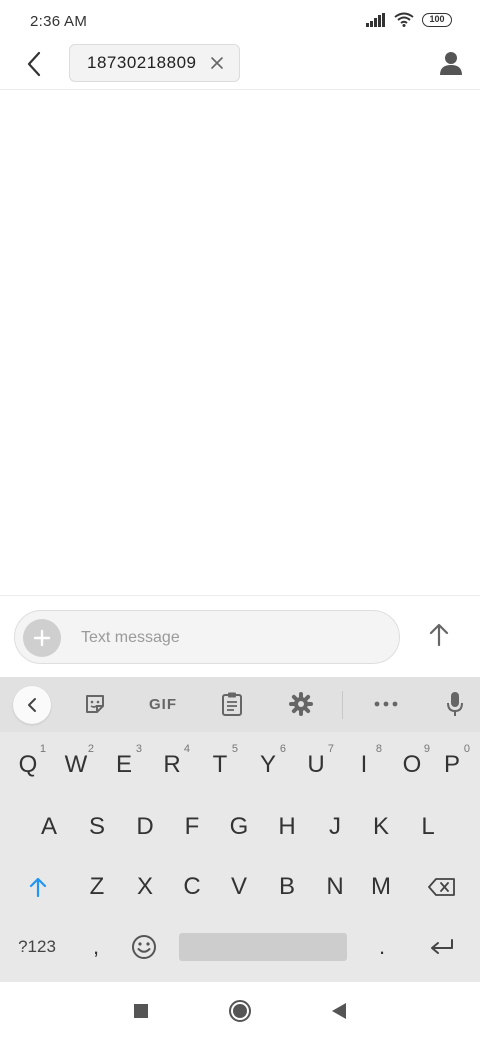 Image resolution: width=480 pixels, height=1040 pixels. Describe the element at coordinates (428, 827) in the screenshot. I see `key-l: L` at that location.